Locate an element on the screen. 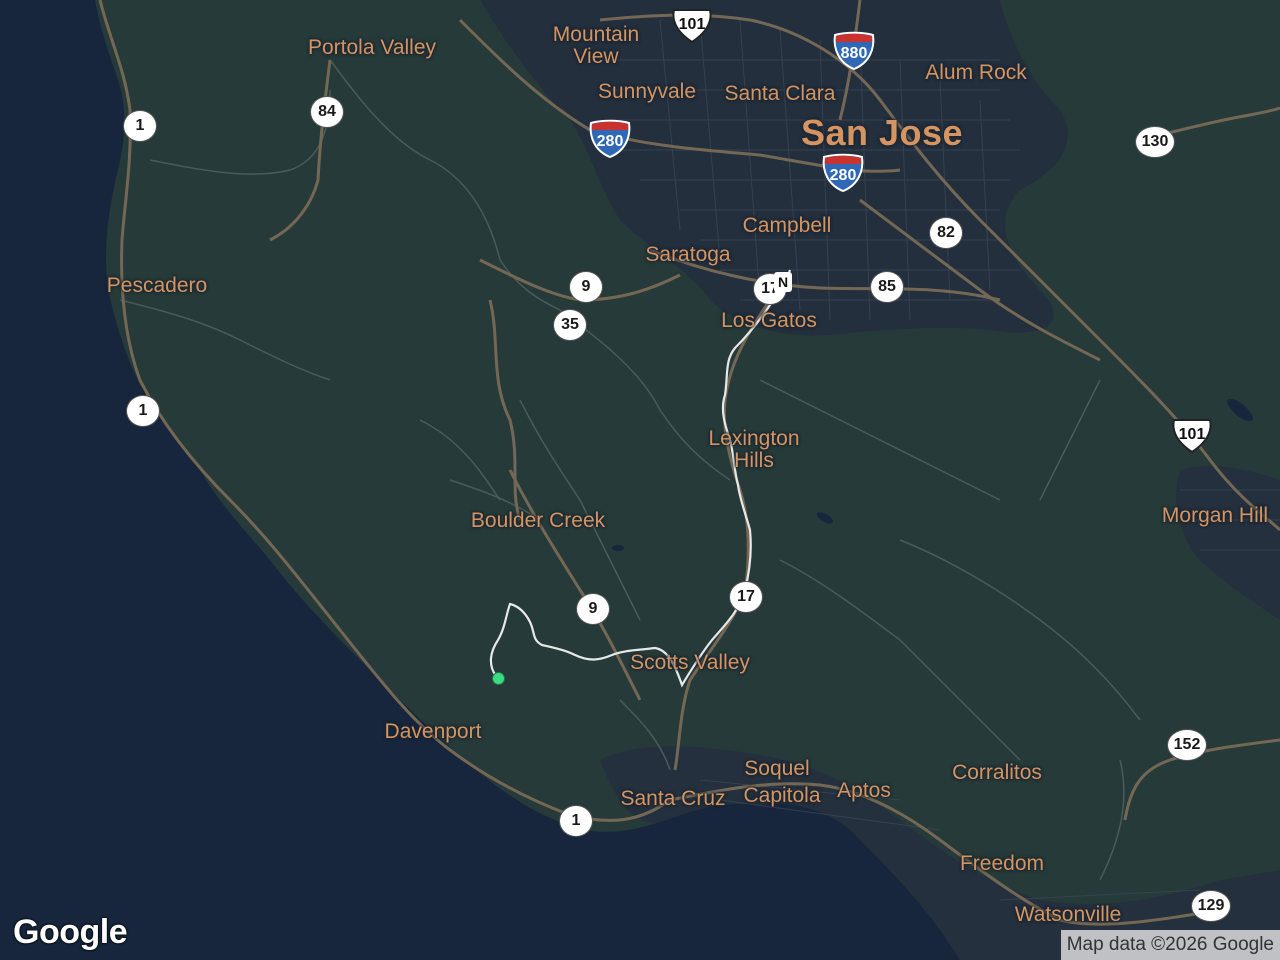  place-campbell: Campbell is located at coordinates (787, 225).